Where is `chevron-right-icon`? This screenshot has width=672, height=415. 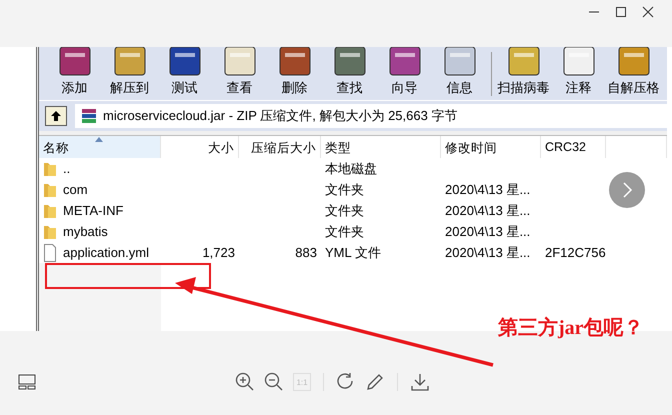
chevron-right-icon is located at coordinates (627, 190).